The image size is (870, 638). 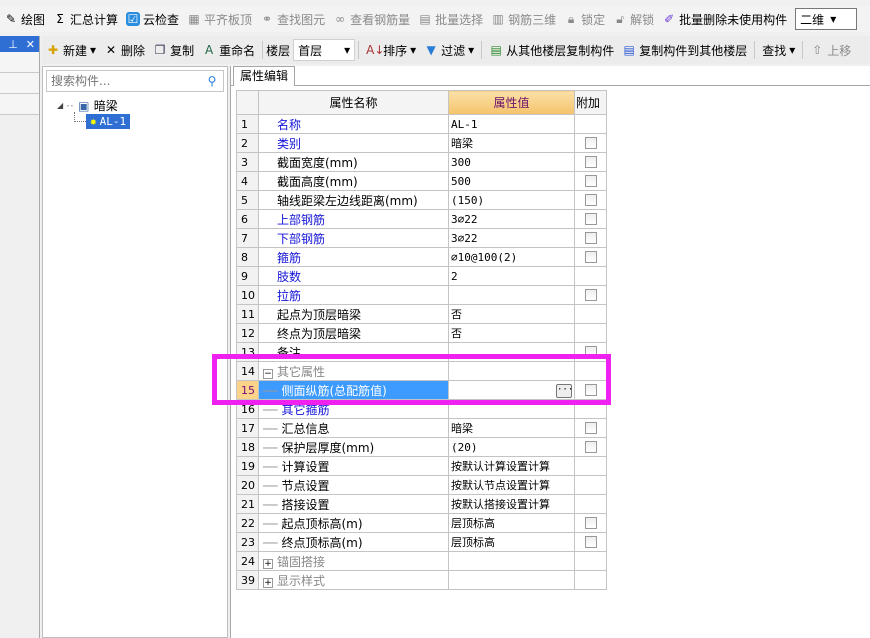 What do you see at coordinates (24, 19) in the screenshot?
I see `toolbar-draw-button: ✎ 绘图` at bounding box center [24, 19].